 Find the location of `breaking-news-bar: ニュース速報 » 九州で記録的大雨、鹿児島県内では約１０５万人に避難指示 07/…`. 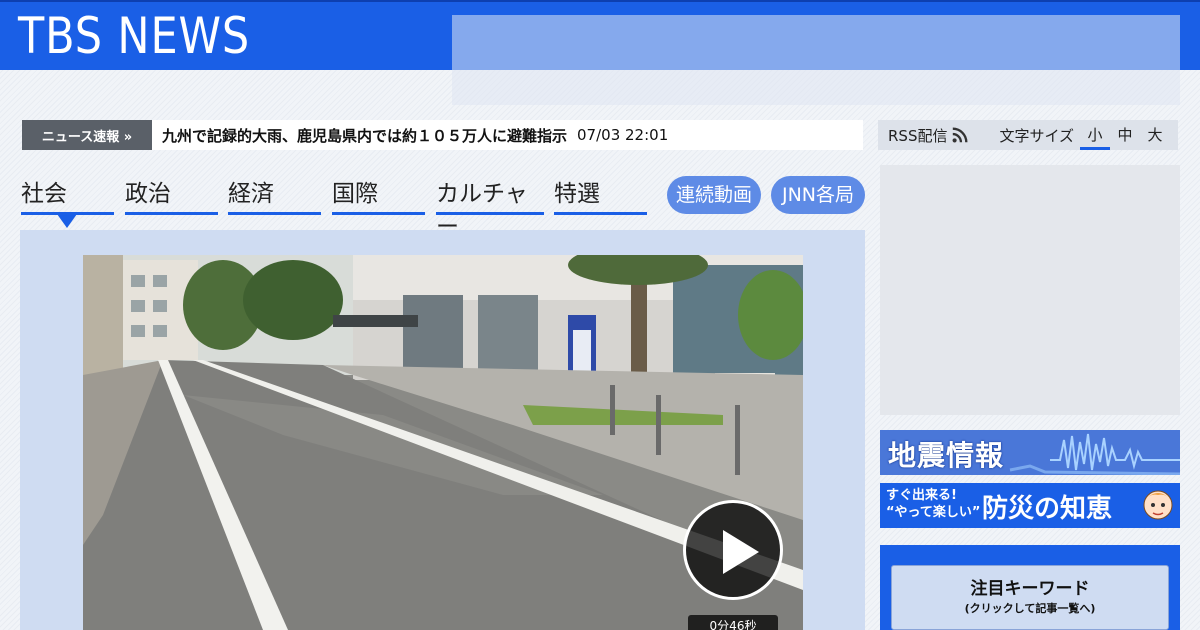

breaking-news-bar: ニュース速報 » 九州で記録的大雨、鹿児島県内では約１０５万人に避難指示 07/… is located at coordinates (442, 135).